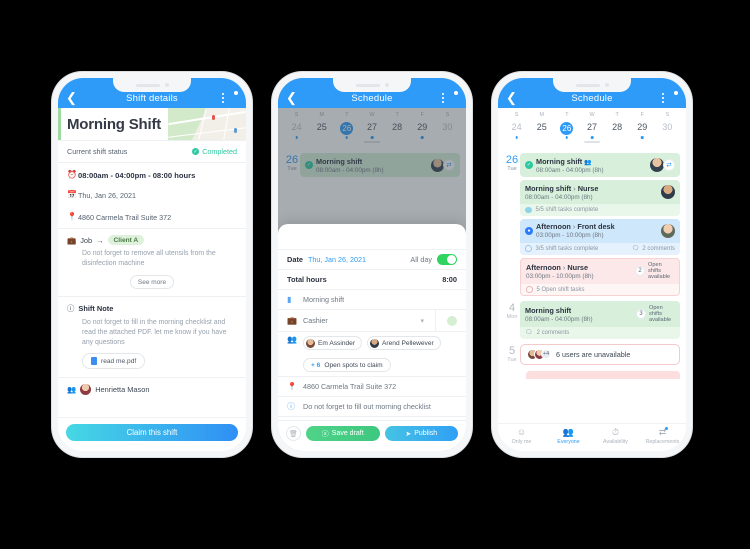 The width and height of the screenshot is (750, 549). I want to click on page-title: Shift details, so click(152, 98).